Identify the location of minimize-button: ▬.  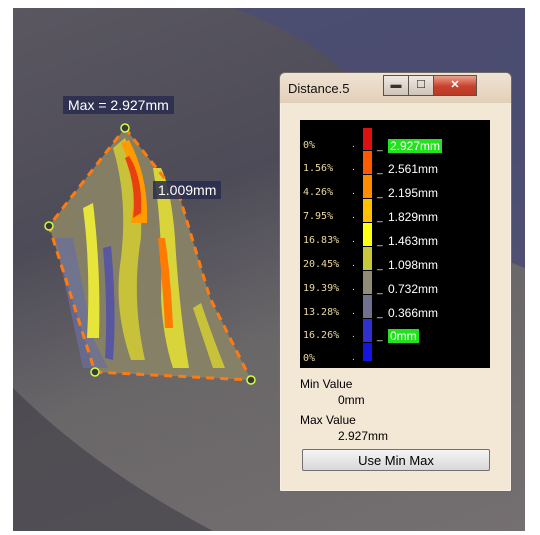
(396, 85).